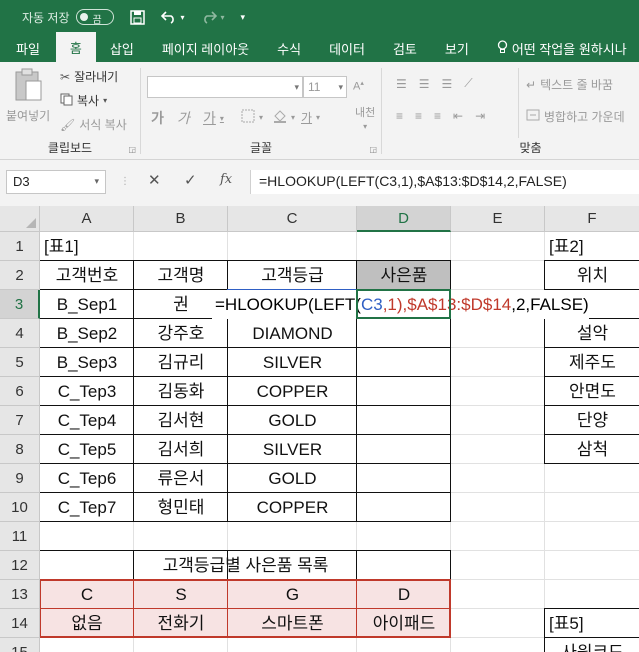 The width and height of the screenshot is (639, 652). What do you see at coordinates (20, 645) in the screenshot?
I see `row-header-15: 15` at bounding box center [20, 645].